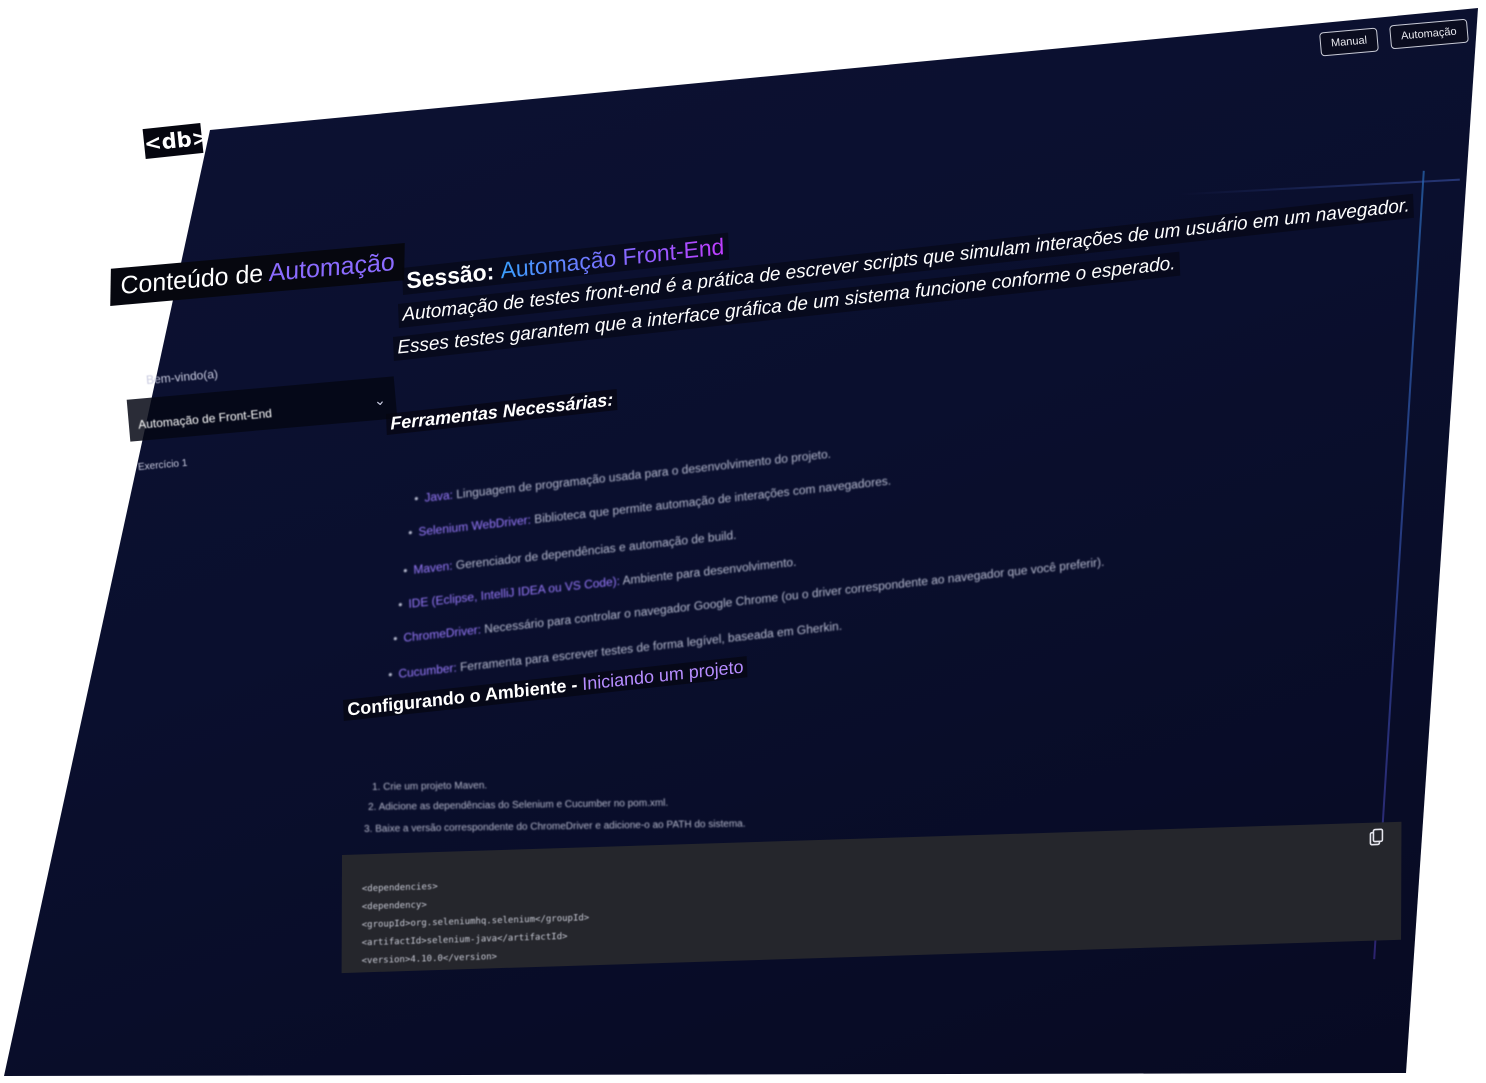 The width and height of the screenshot is (1486, 1083). Describe the element at coordinates (430, 786) in the screenshot. I see `step-item: 1. Crie um projeto Maven.` at that location.